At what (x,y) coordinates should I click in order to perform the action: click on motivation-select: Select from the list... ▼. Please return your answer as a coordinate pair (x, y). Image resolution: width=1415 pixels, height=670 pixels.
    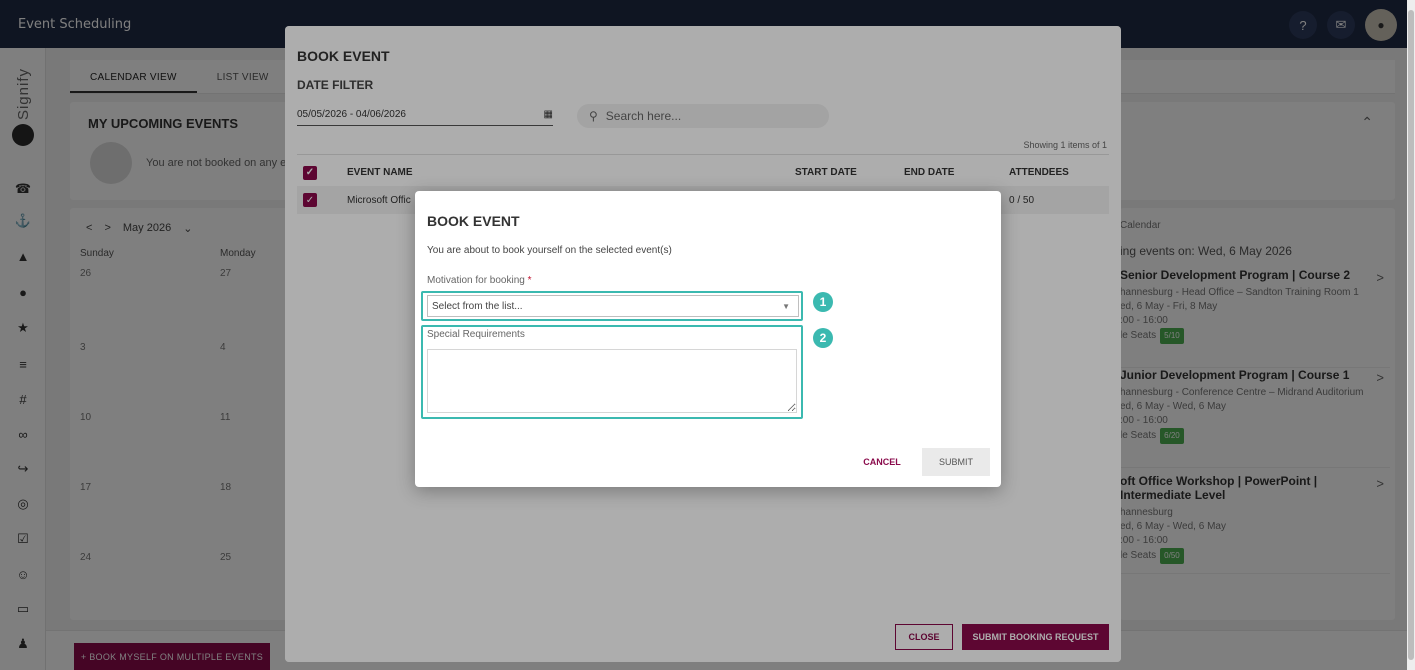
    Looking at the image, I should click on (613, 306).